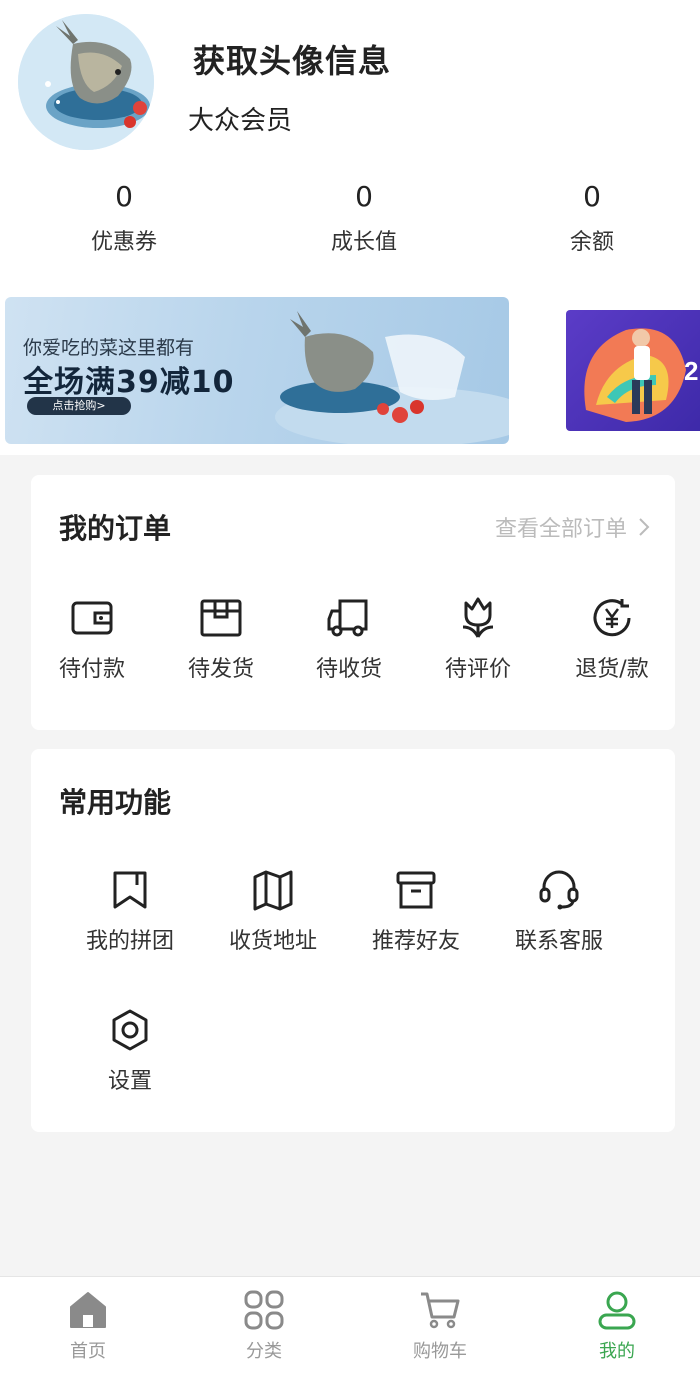 The height and width of the screenshot is (1378, 700). I want to click on home-icon, so click(88, 1310).